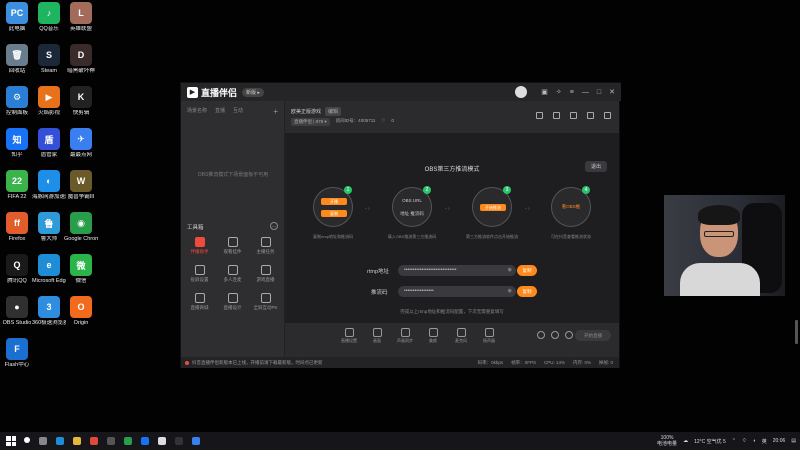 This screenshot has width=800, height=450. Describe the element at coordinates (17, 349) in the screenshot. I see `desktop-app-icon: F` at that location.